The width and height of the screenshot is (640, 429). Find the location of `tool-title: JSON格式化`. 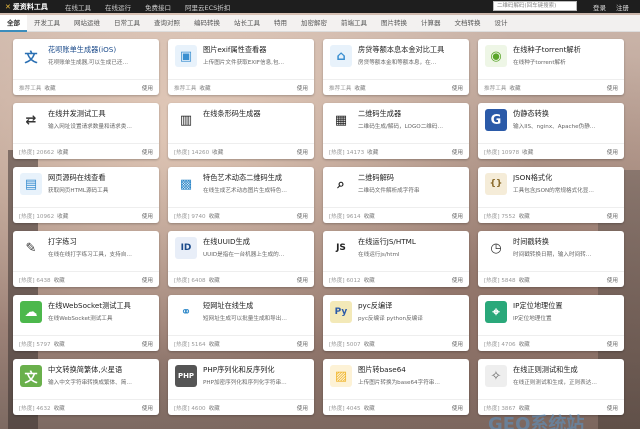

tool-title: JSON格式化 is located at coordinates (567, 178).